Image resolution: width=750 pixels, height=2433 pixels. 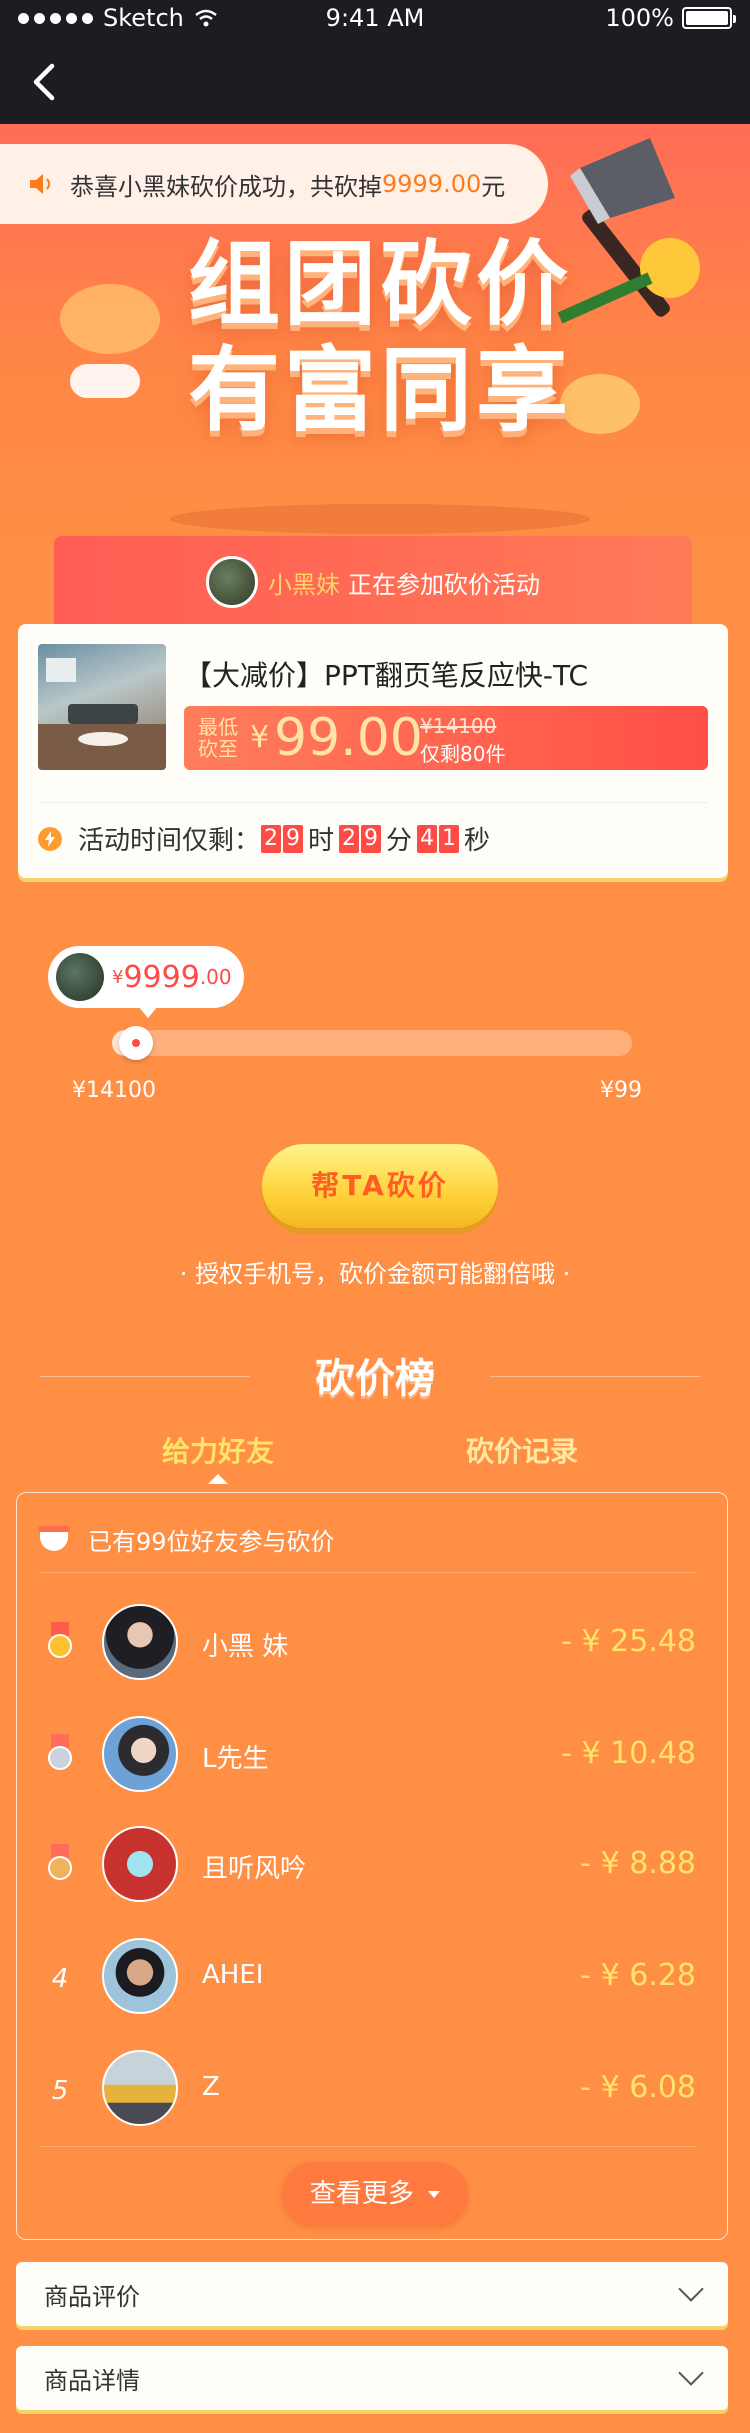 I want to click on second-digit: 4, so click(x=427, y=838).